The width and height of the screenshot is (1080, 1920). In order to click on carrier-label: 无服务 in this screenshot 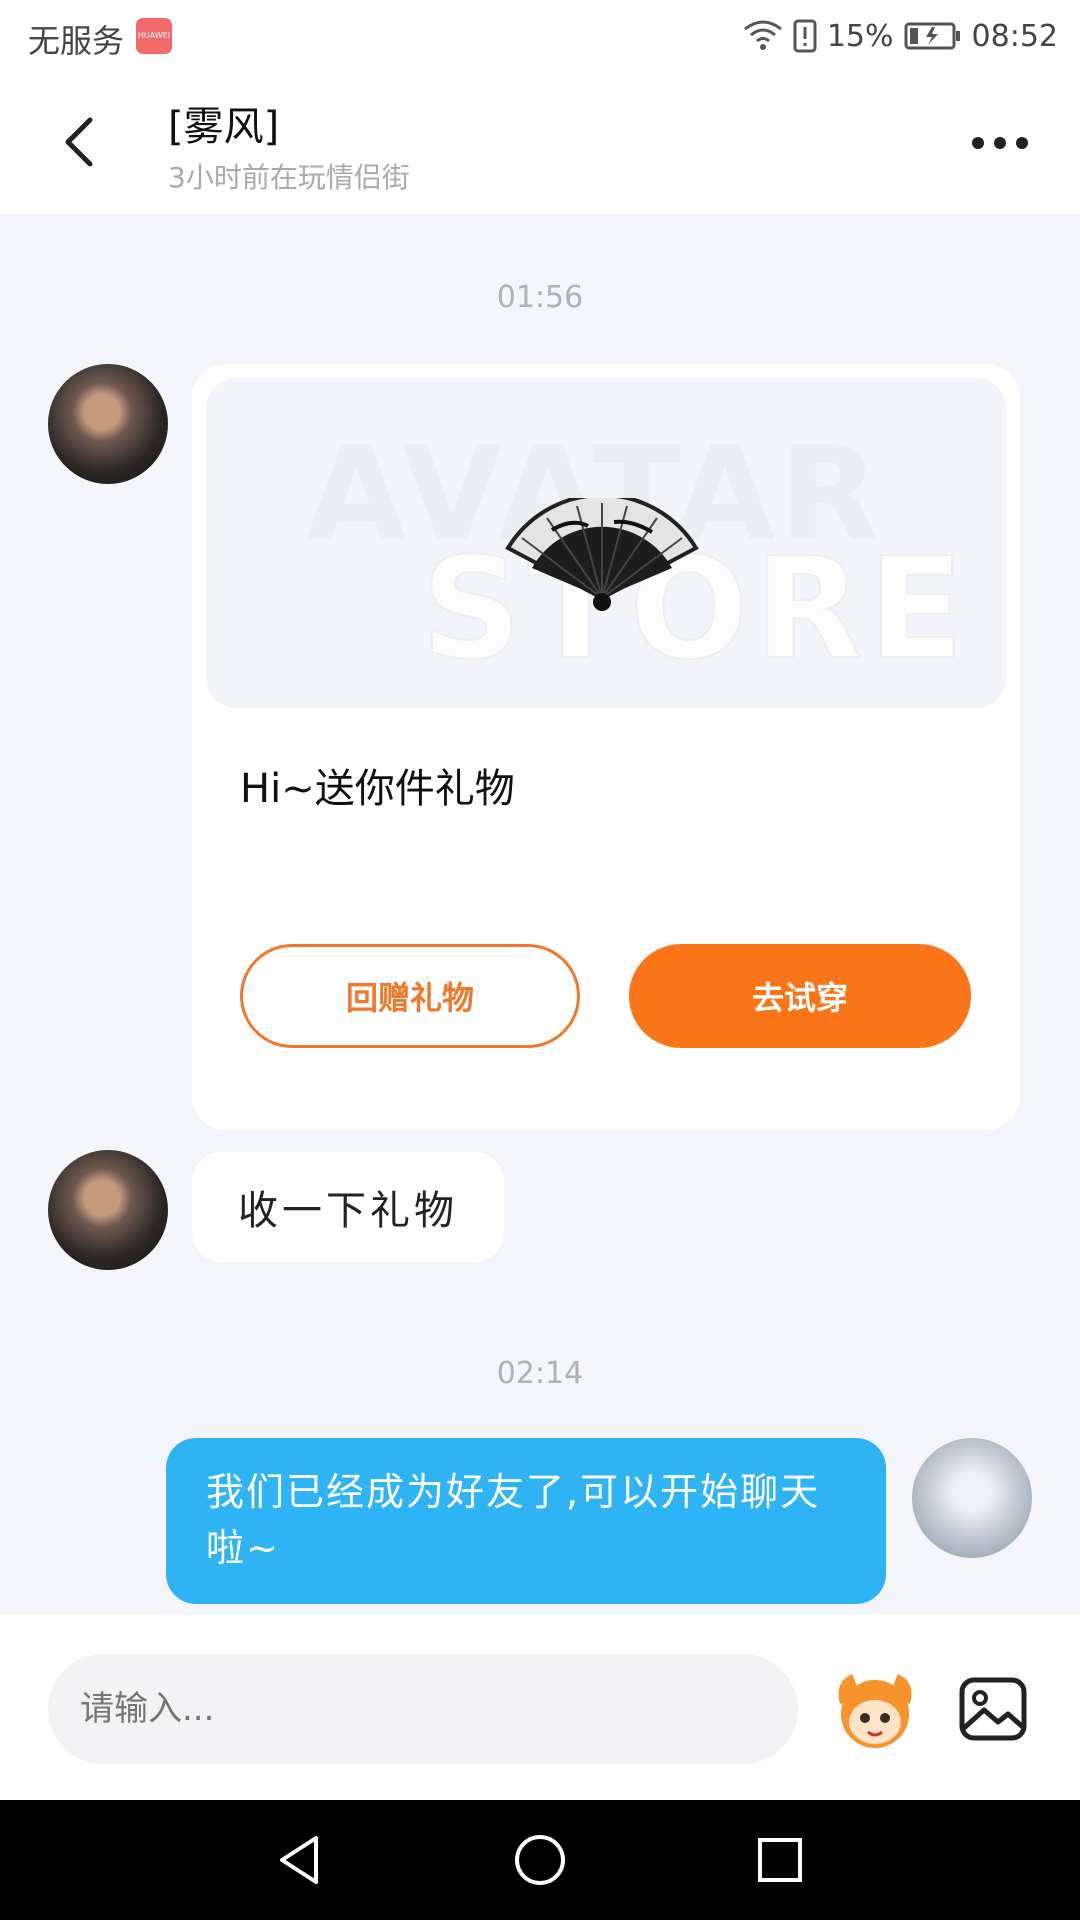, I will do `click(76, 41)`.